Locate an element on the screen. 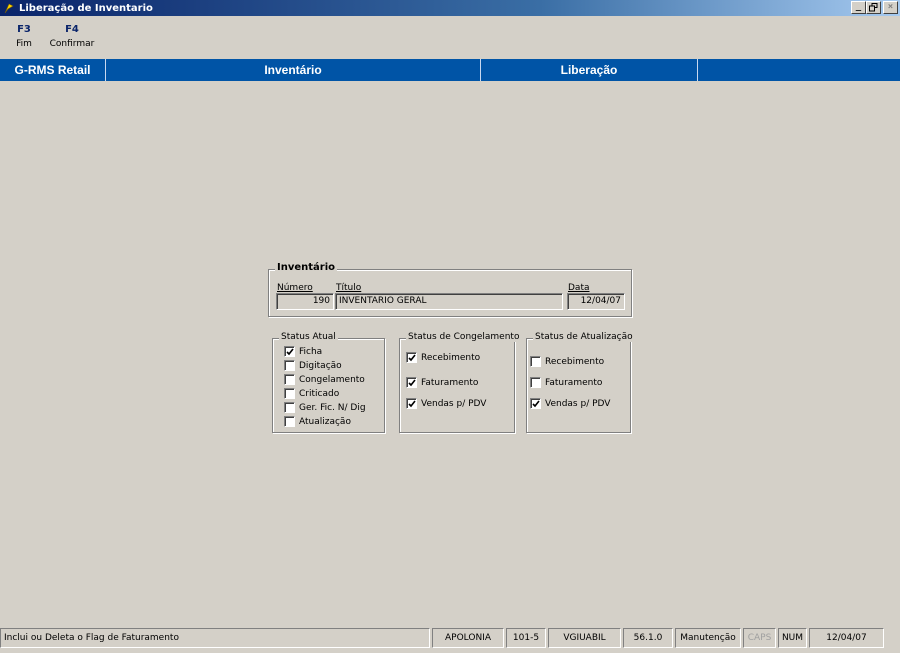 This screenshot has width=900, height=653. congelamento-faturamento-checkbox: Faturamento is located at coordinates (442, 382).